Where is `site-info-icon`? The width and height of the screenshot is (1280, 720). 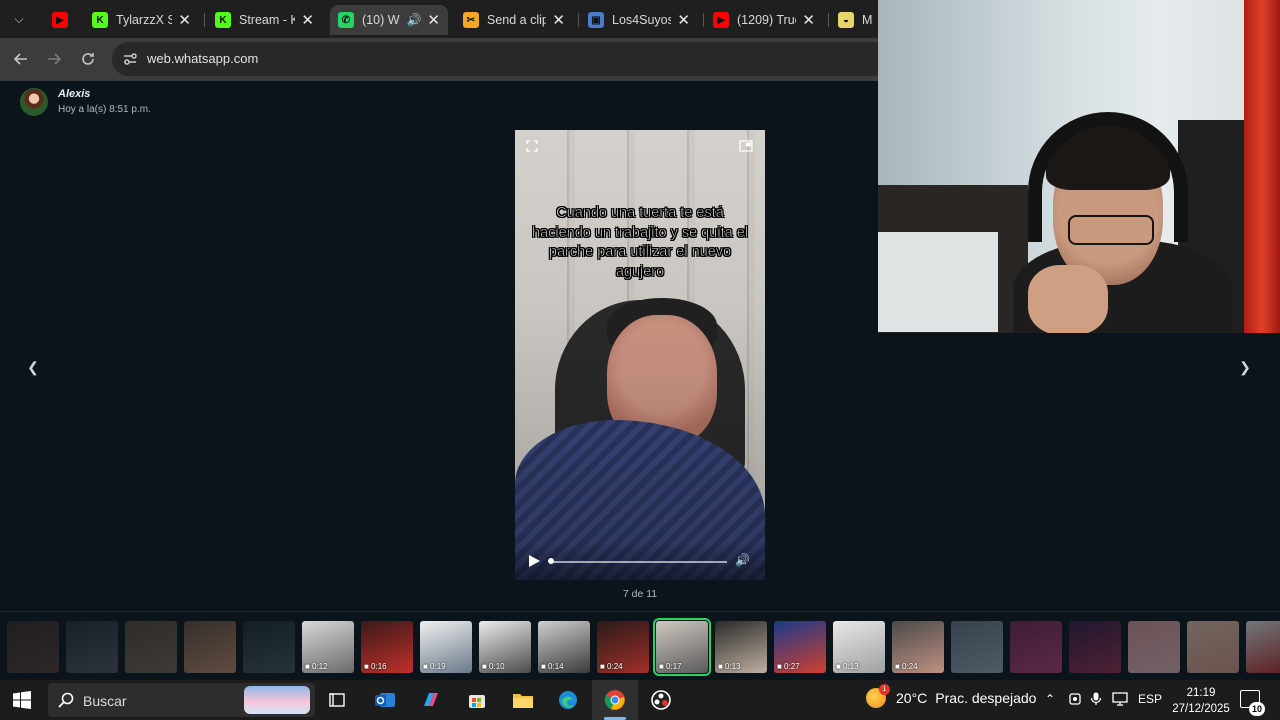 site-info-icon is located at coordinates (130, 59).